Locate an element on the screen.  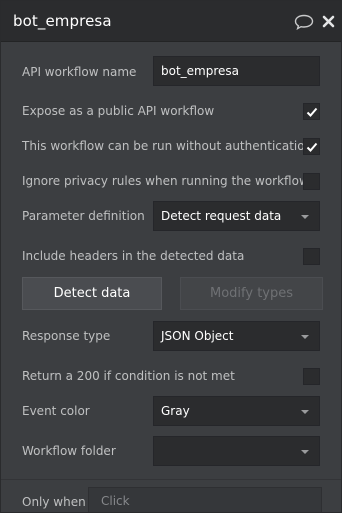
modify-types-button: Modify types is located at coordinates (251, 293).